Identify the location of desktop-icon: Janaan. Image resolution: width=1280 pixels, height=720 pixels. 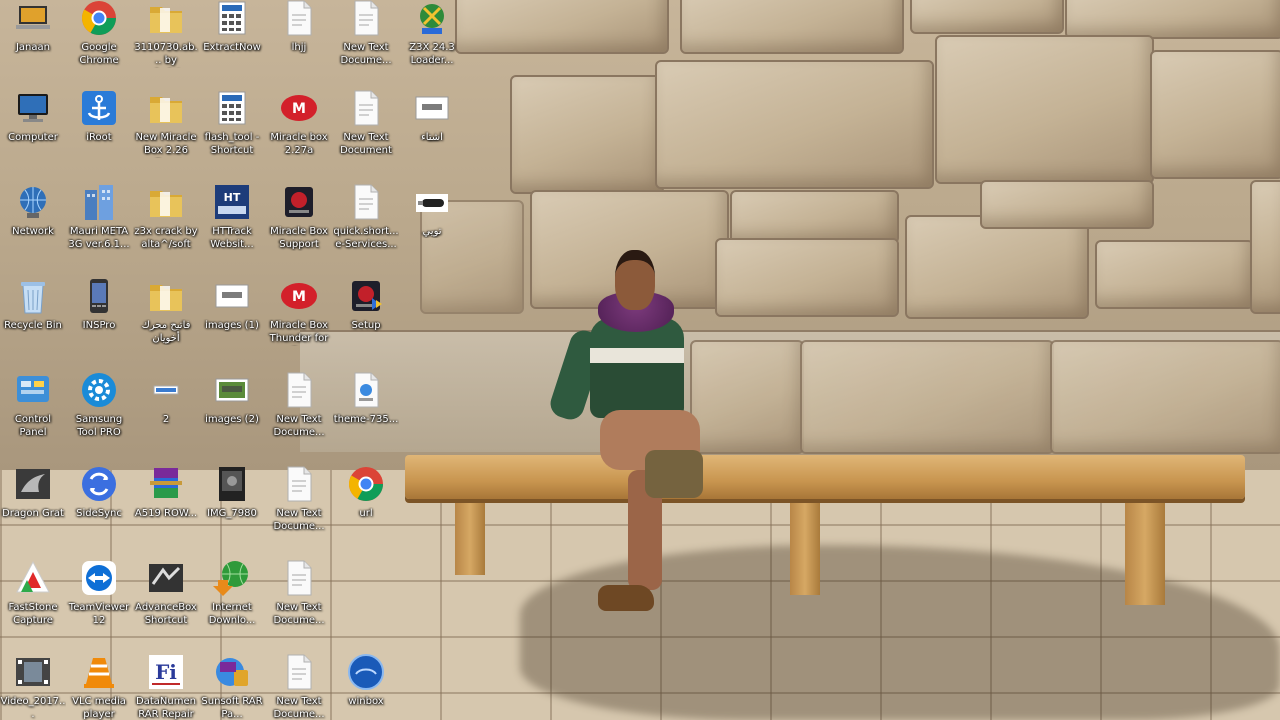
(33, 43).